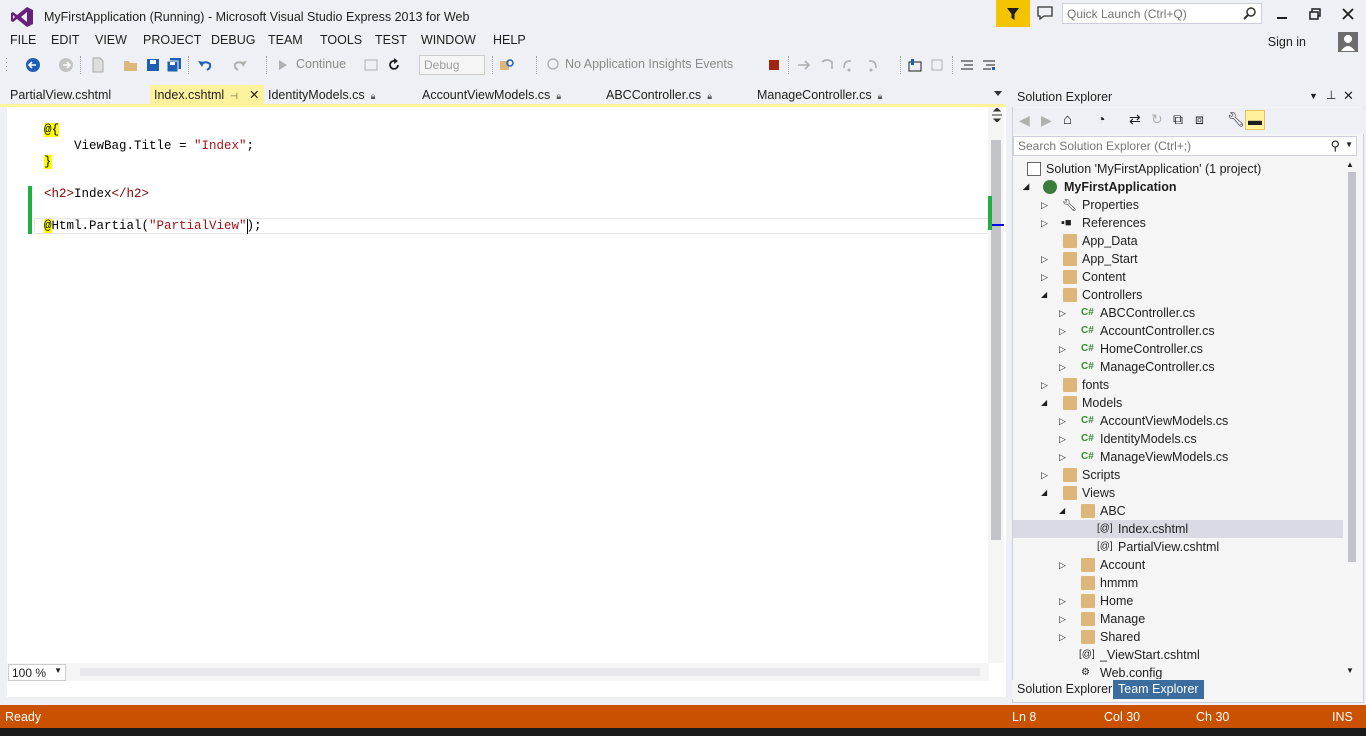 The width and height of the screenshot is (1366, 736). Describe the element at coordinates (1024, 120) in the screenshot. I see `back-icon: ◀` at that location.